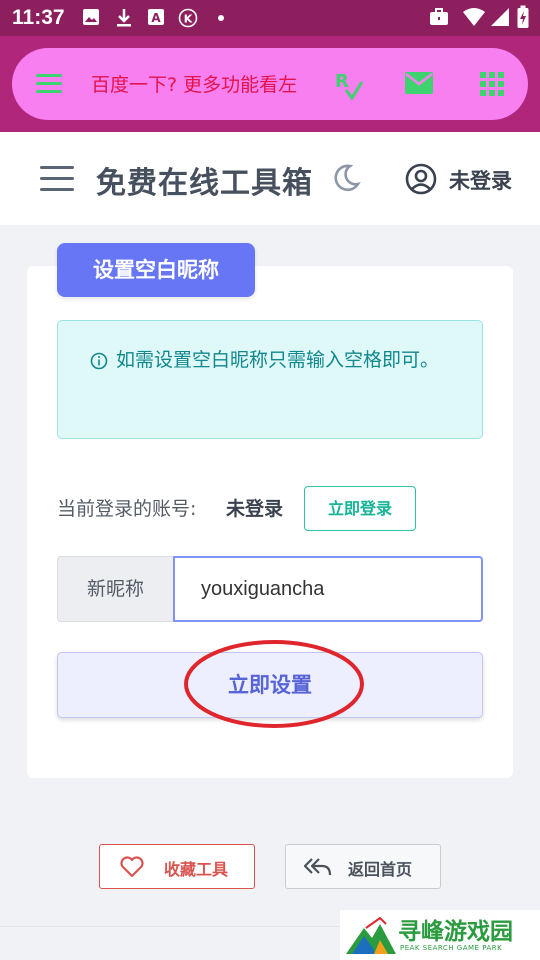 The image size is (540, 960). What do you see at coordinates (194, 83) in the screenshot?
I see `marquee-text: 百度一下? 更多功能看左` at bounding box center [194, 83].